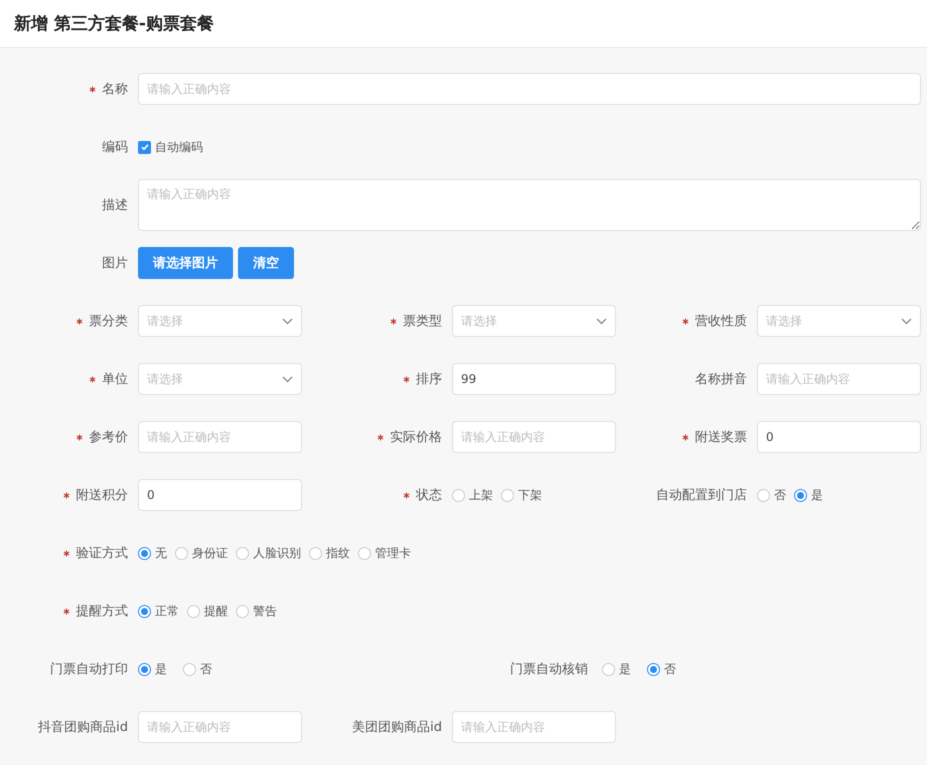 This screenshot has width=927, height=765. I want to click on radio-label: 管理卡, so click(393, 553).